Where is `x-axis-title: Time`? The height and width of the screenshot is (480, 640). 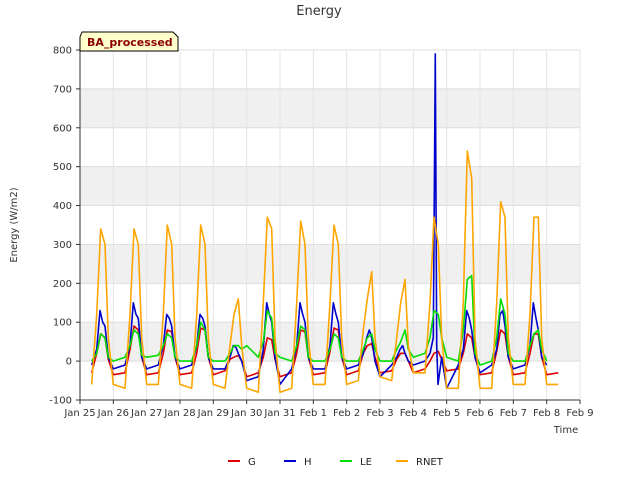 x-axis-title: Time is located at coordinates (565, 430).